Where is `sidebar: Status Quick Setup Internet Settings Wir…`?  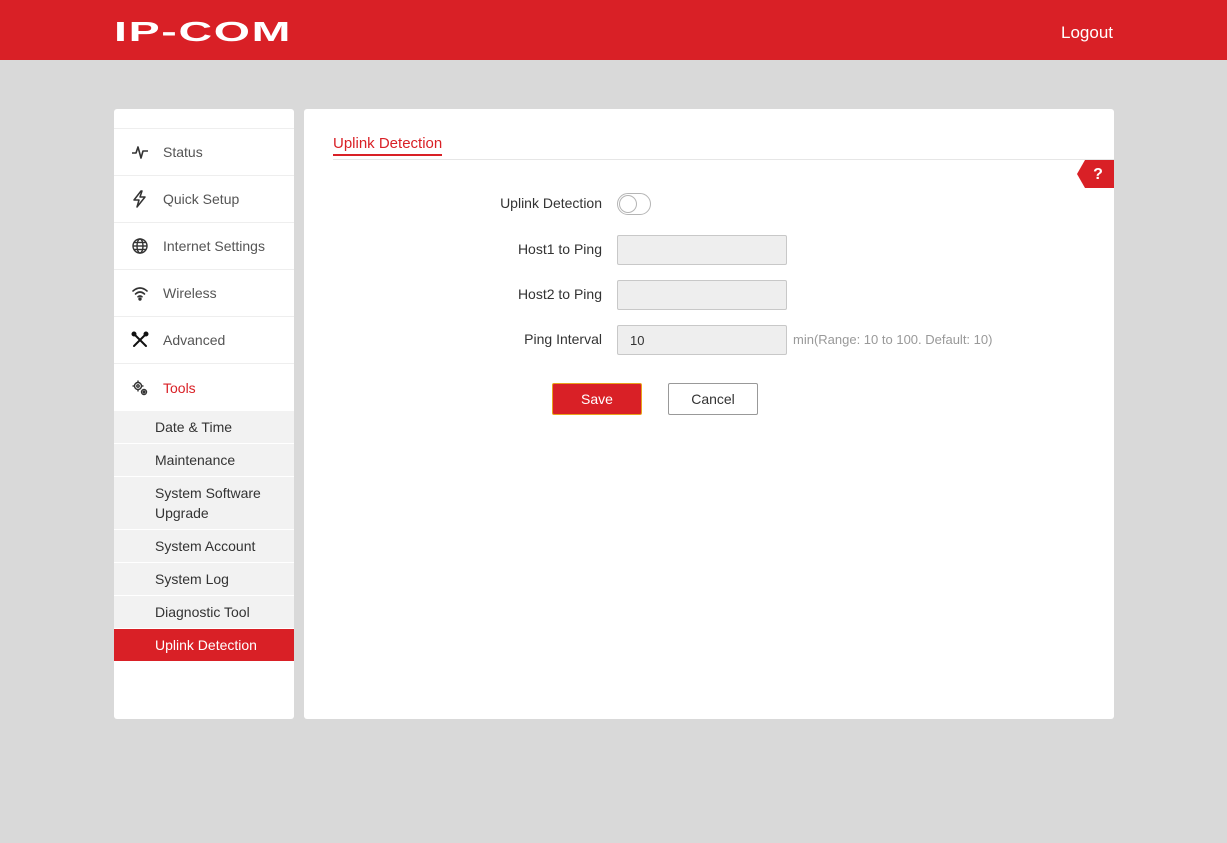 sidebar: Status Quick Setup Internet Settings Wir… is located at coordinates (204, 414).